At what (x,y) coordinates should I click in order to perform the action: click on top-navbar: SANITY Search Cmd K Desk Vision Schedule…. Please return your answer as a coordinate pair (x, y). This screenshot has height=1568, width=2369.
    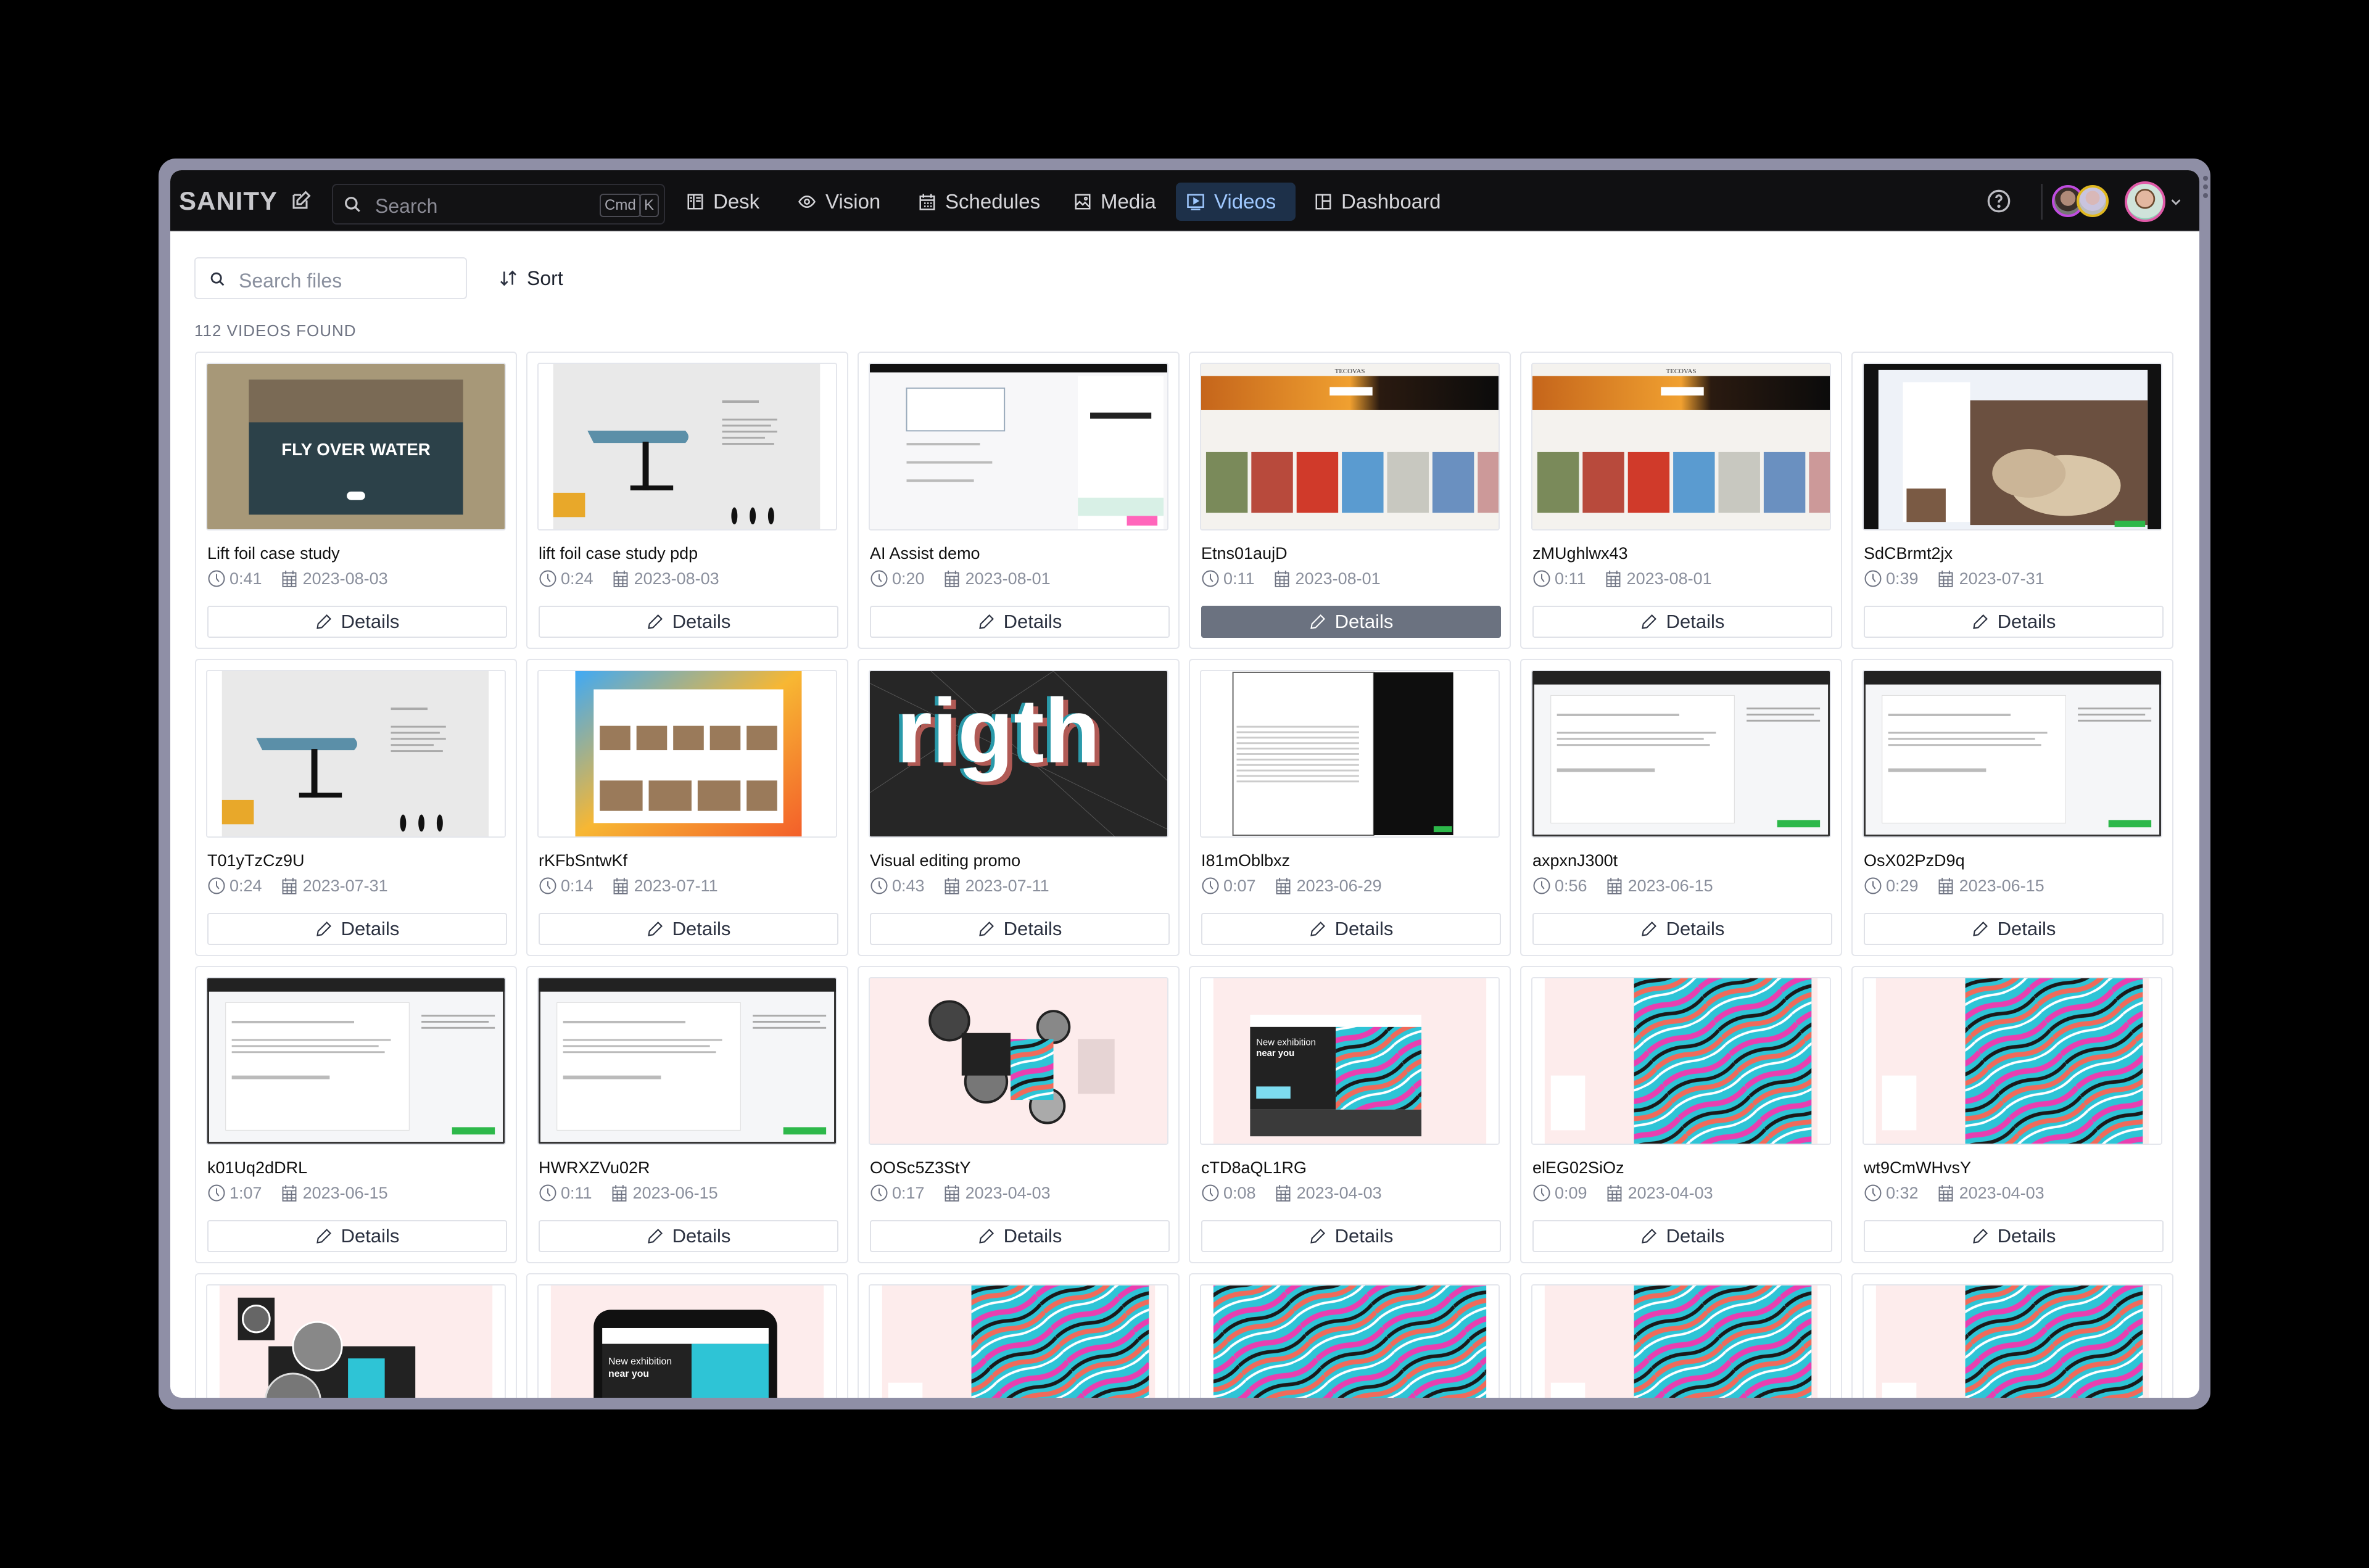
    Looking at the image, I should click on (1184, 200).